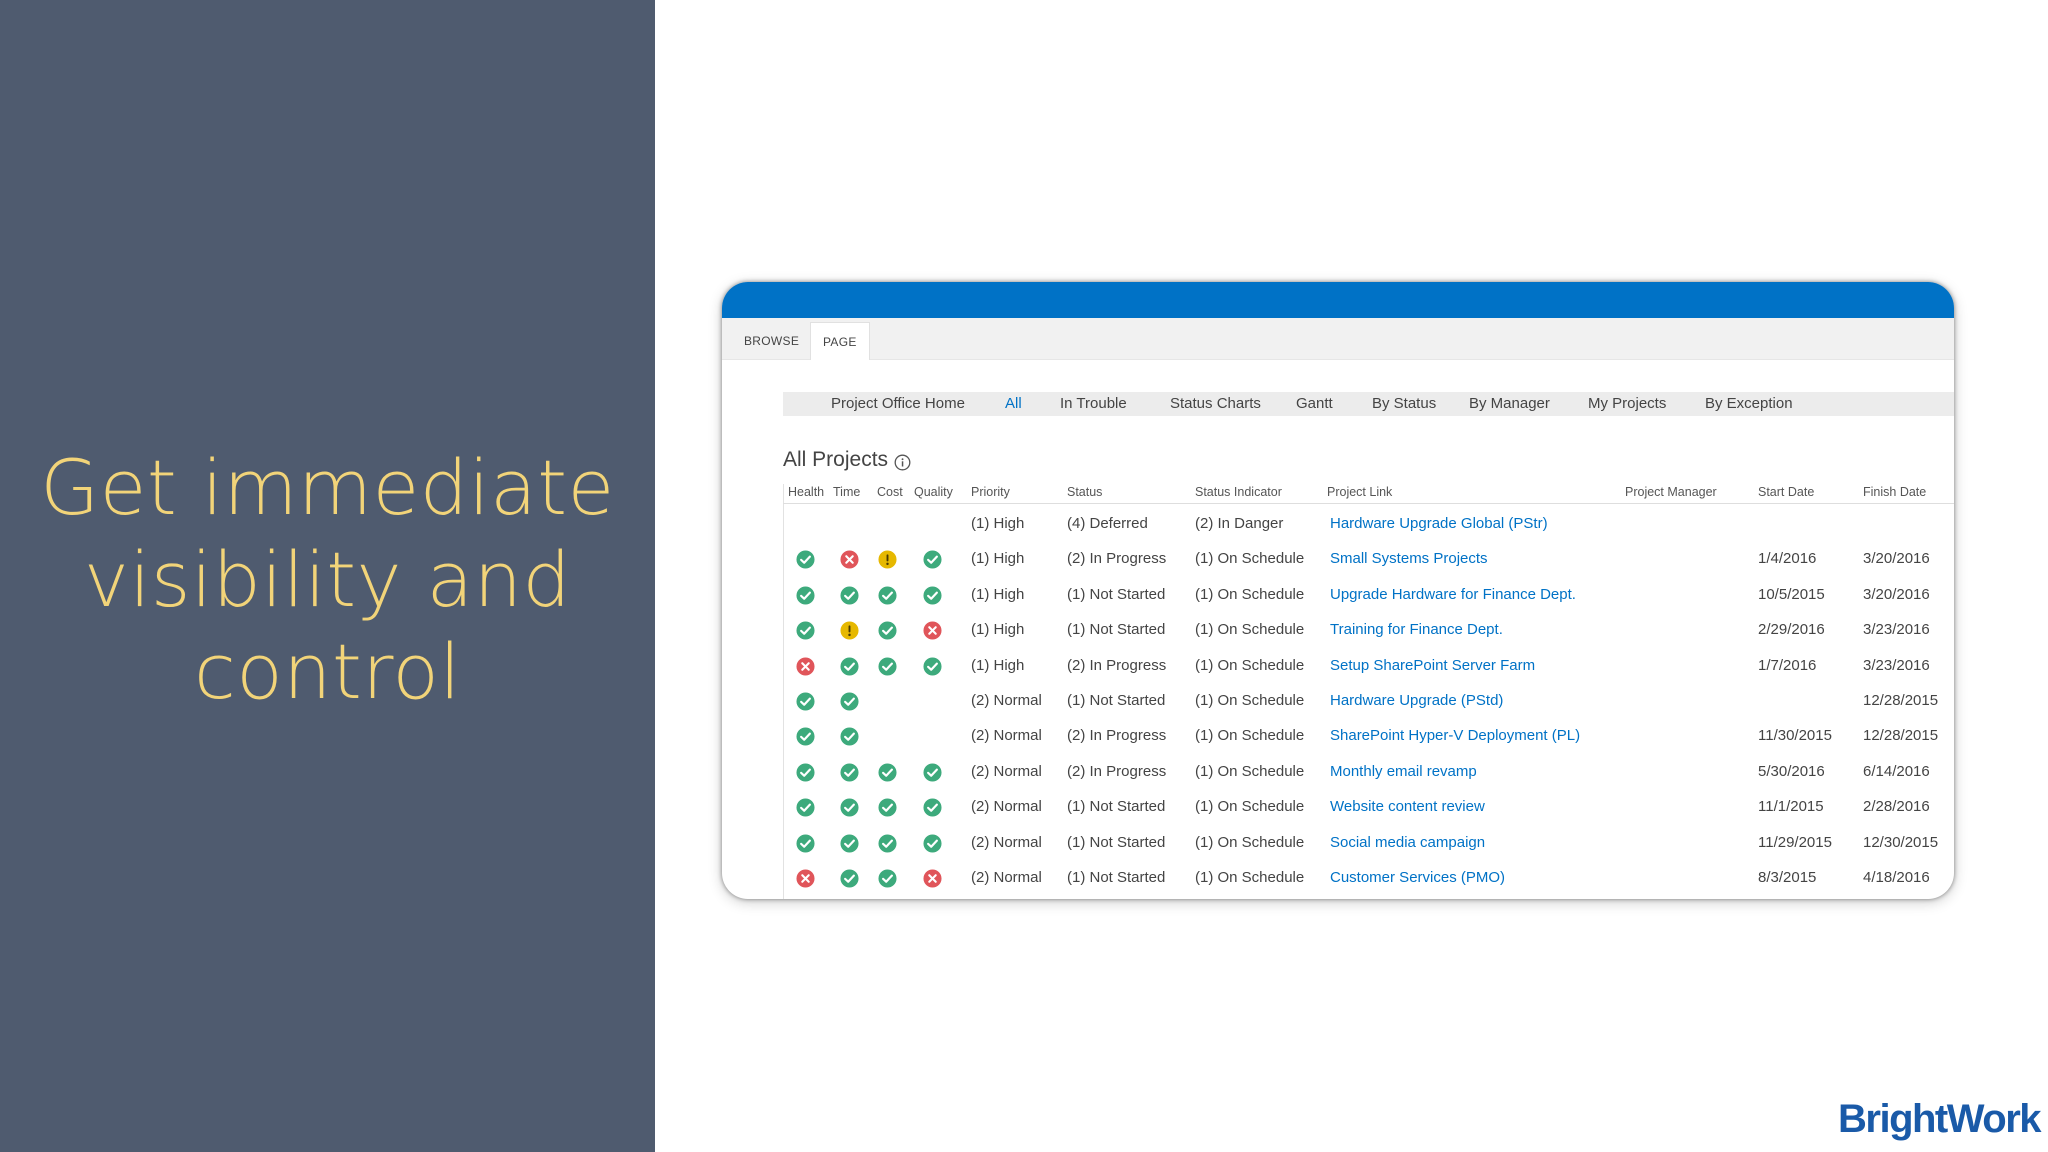  What do you see at coordinates (1439, 524) in the screenshot?
I see `project-link: Hardware Upgrade Global (PStr)` at bounding box center [1439, 524].